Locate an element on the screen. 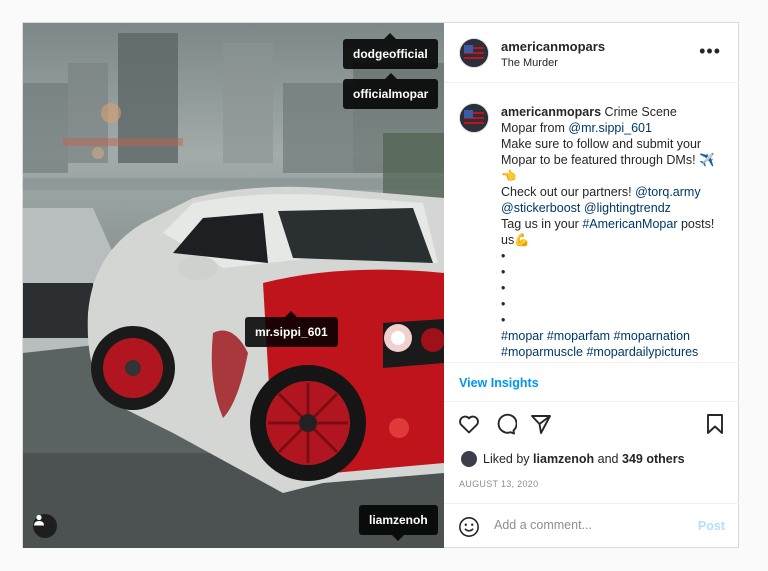  hashtags-line-1: #mopar #moparfam #moparnation is located at coordinates (595, 336).